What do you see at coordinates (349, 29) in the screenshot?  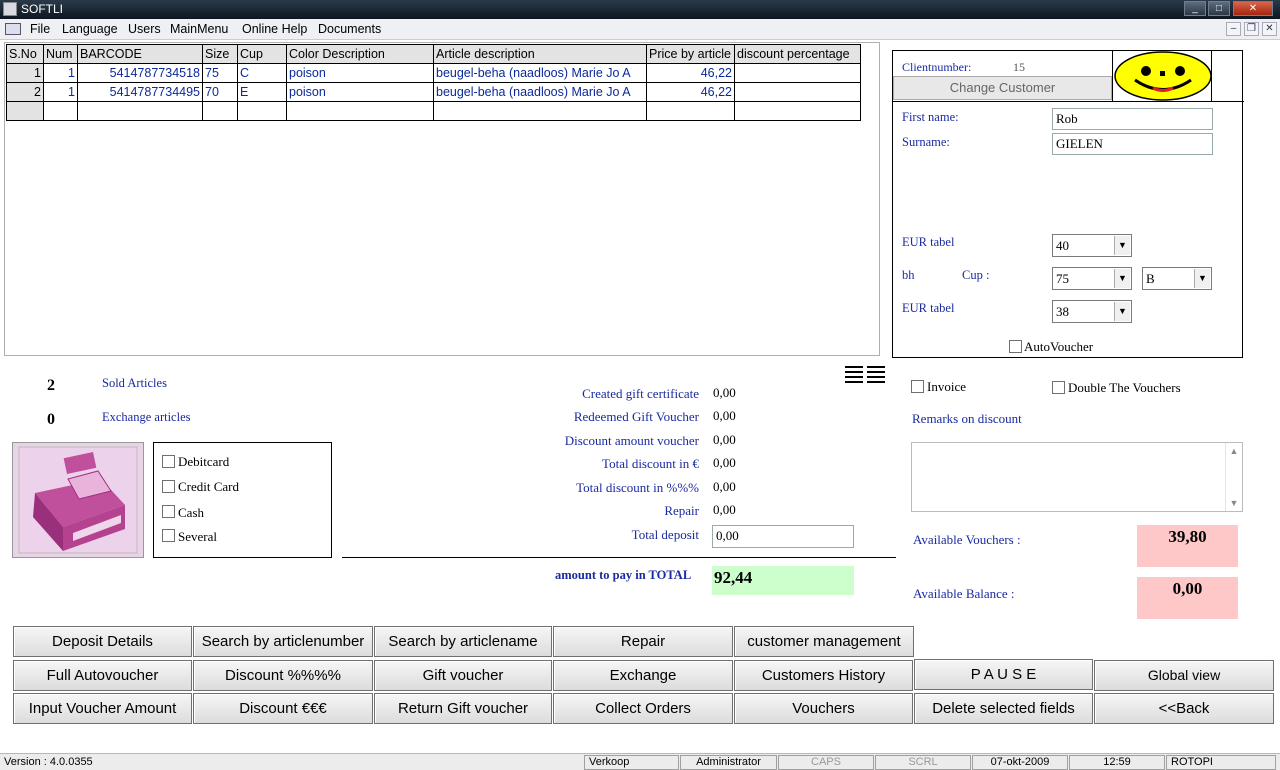 I see `menu-documents: Documents` at bounding box center [349, 29].